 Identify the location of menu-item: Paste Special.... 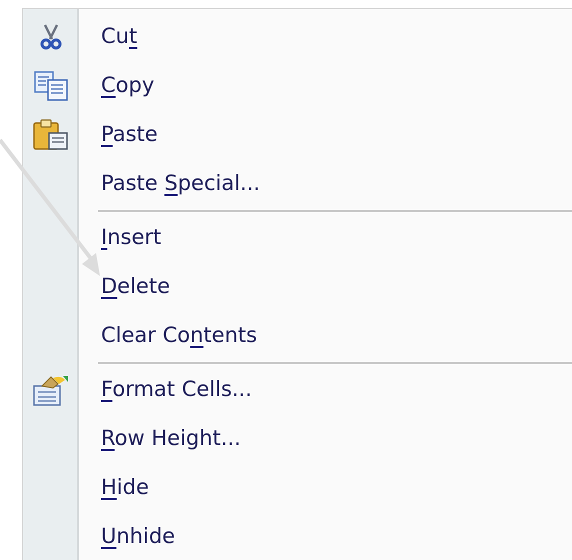
(297, 183).